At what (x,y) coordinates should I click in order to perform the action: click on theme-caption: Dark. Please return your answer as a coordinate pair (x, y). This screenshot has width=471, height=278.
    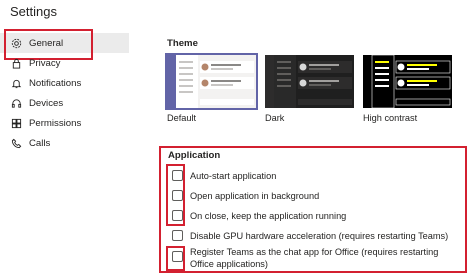
    Looking at the image, I should click on (275, 118).